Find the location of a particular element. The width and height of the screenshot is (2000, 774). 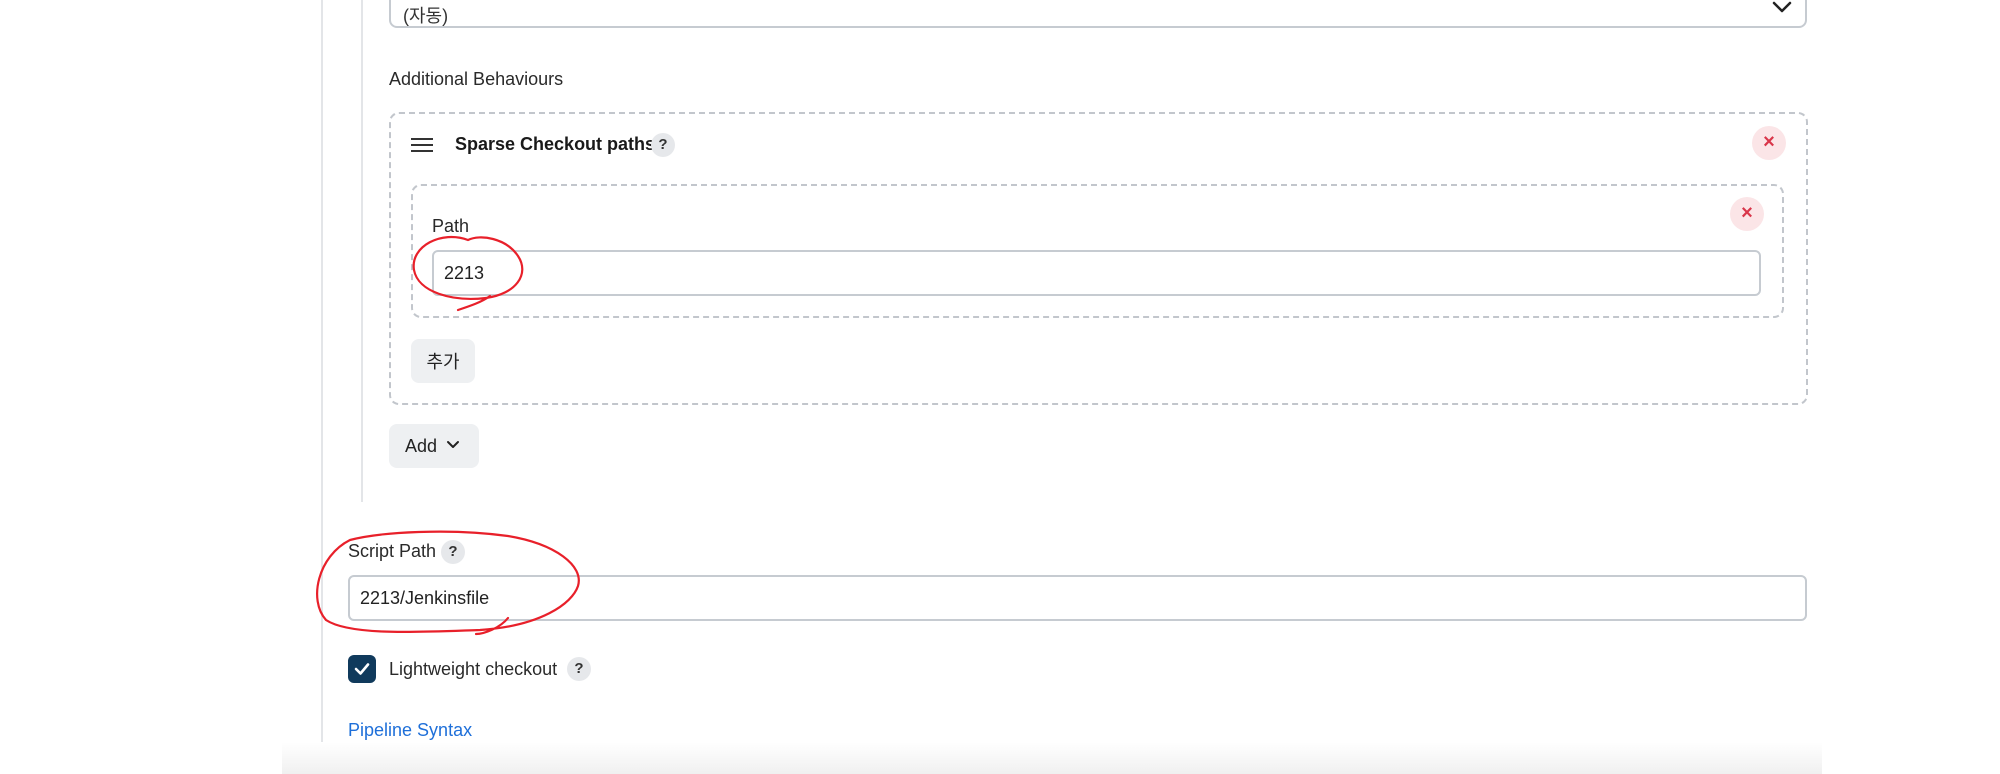

lightweight-checkout-label: Lightweight checkout is located at coordinates (473, 669).